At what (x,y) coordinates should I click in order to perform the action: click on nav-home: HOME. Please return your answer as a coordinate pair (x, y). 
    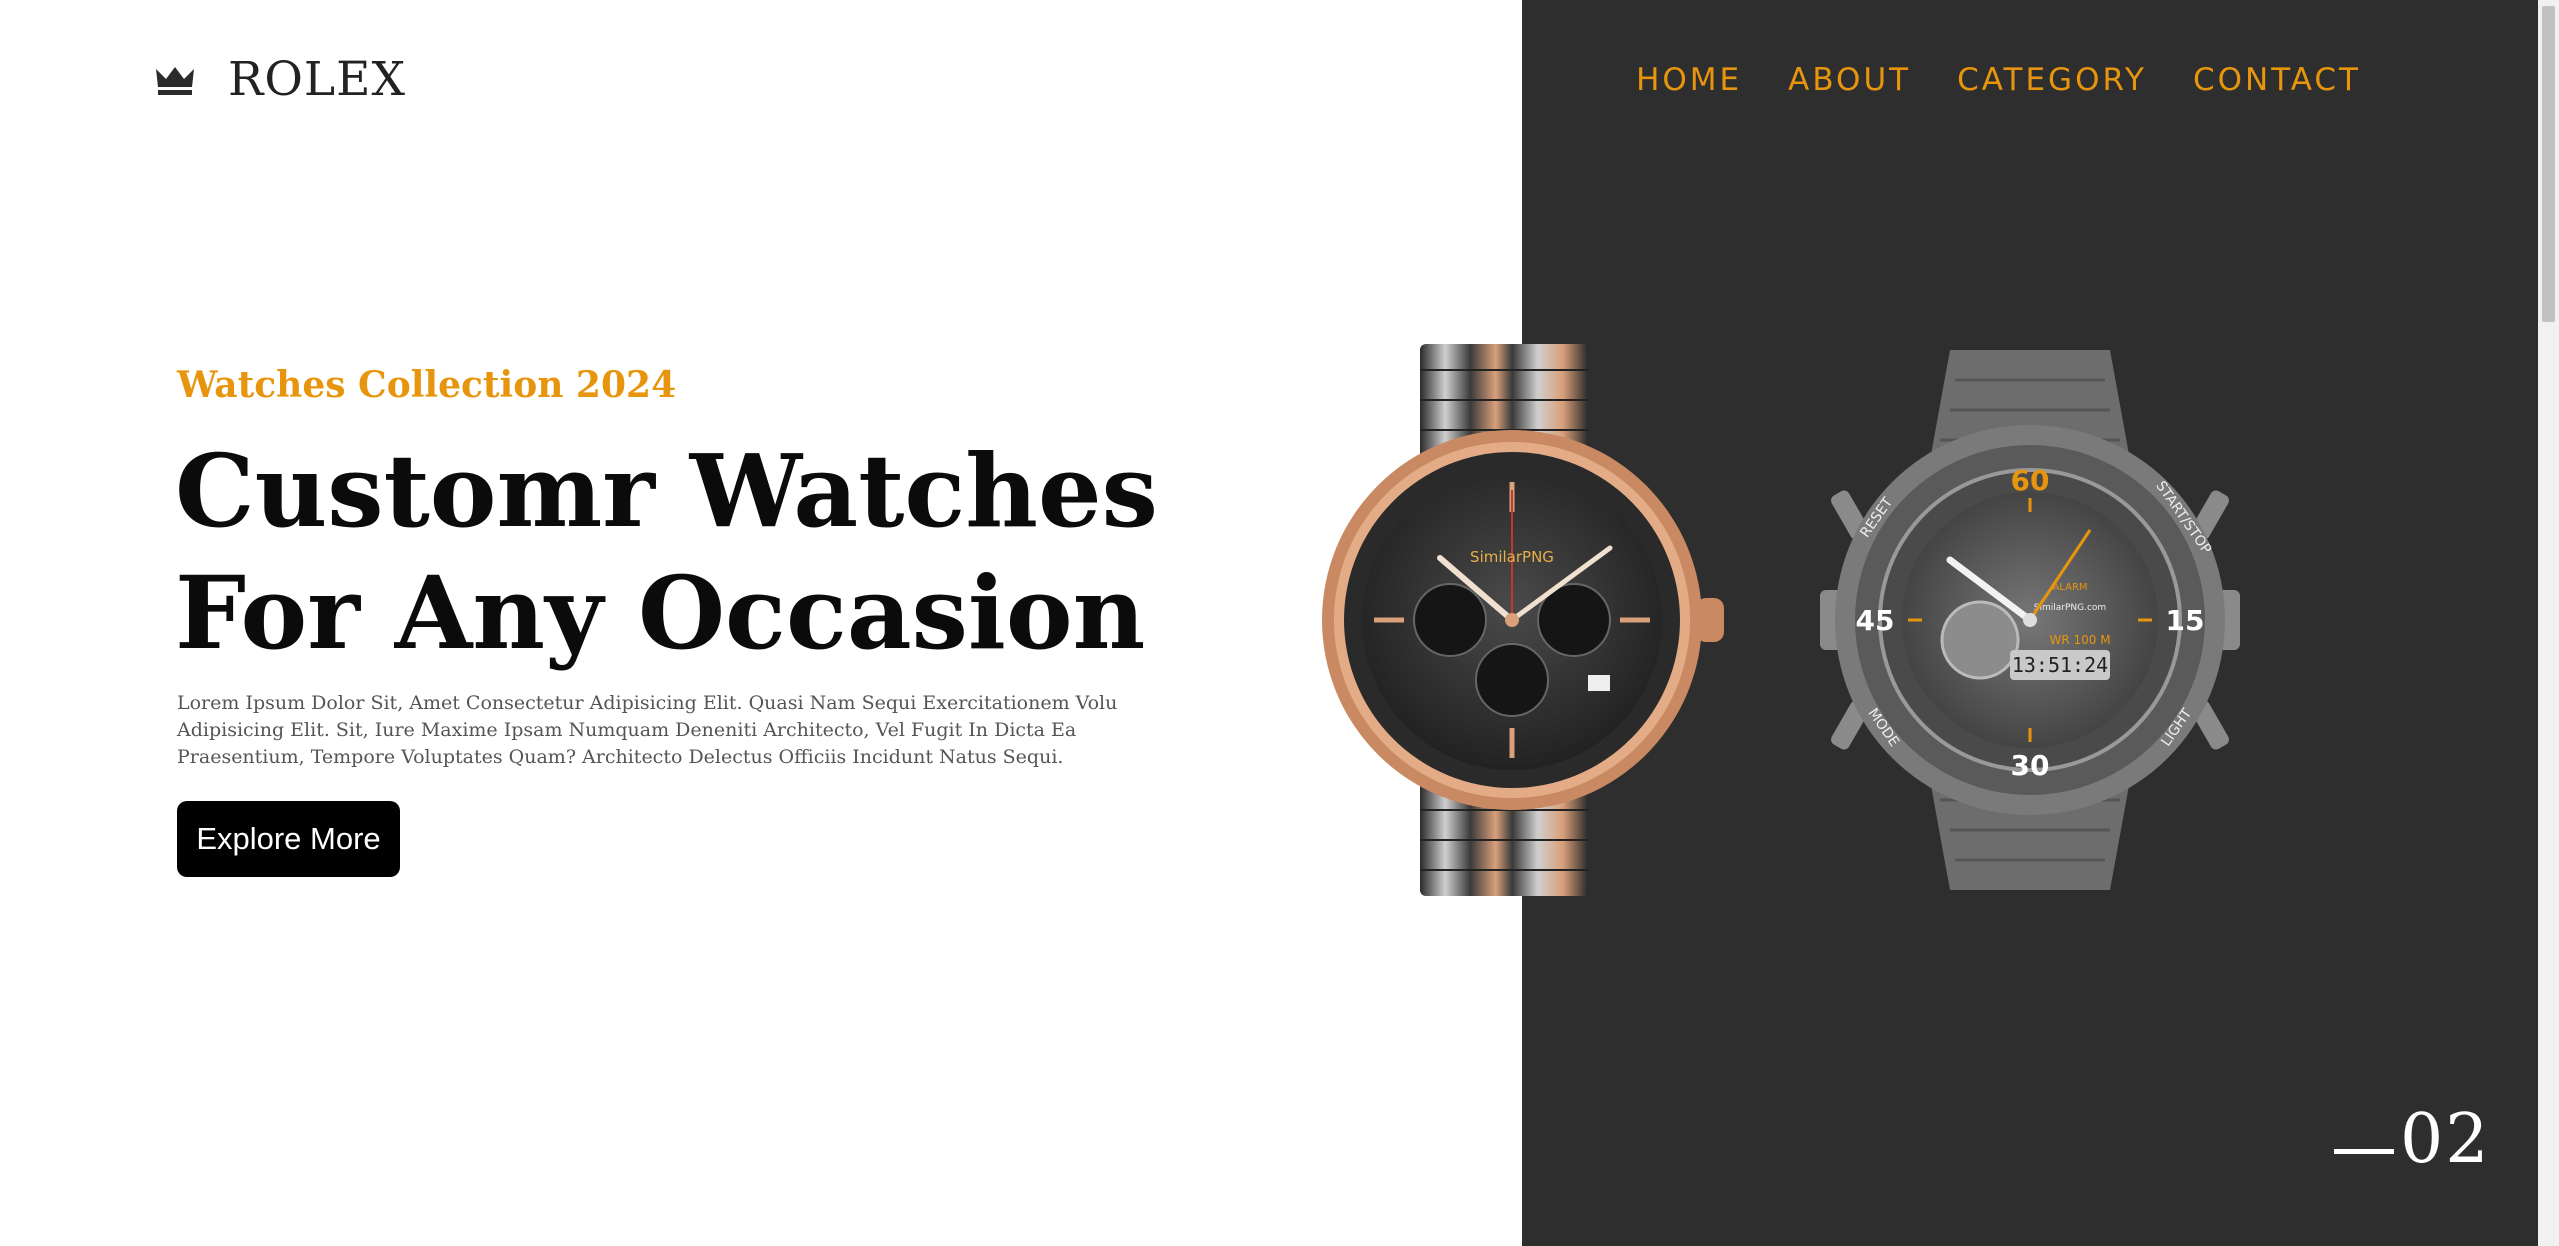
    Looking at the image, I should click on (1689, 80).